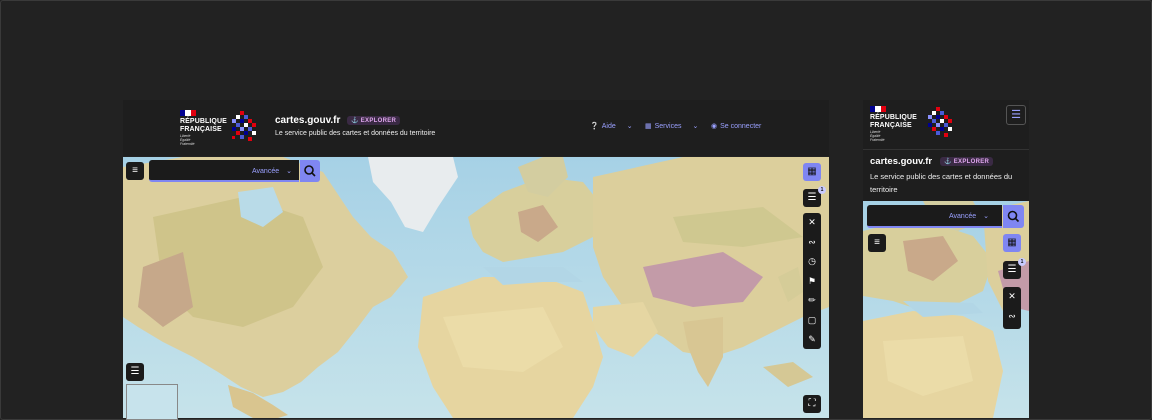  What do you see at coordinates (812, 301) in the screenshot?
I see `ruler-icon: ✏` at bounding box center [812, 301].